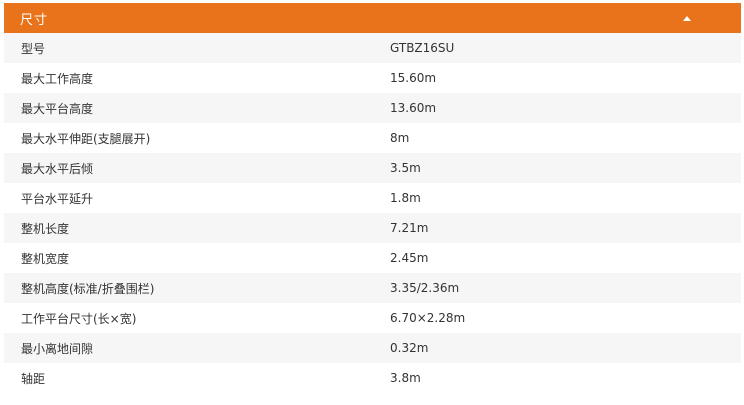  Describe the element at coordinates (33, 378) in the screenshot. I see `spec-label: 轴距` at that location.